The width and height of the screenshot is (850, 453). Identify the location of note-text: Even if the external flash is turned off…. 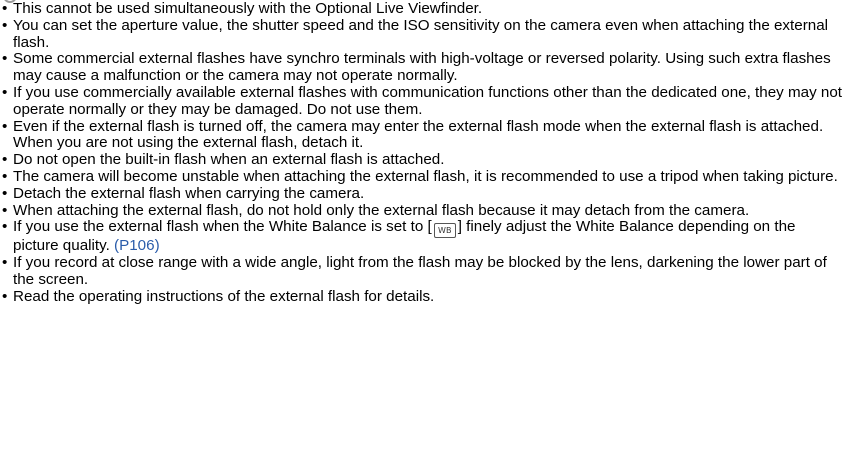
(418, 134).